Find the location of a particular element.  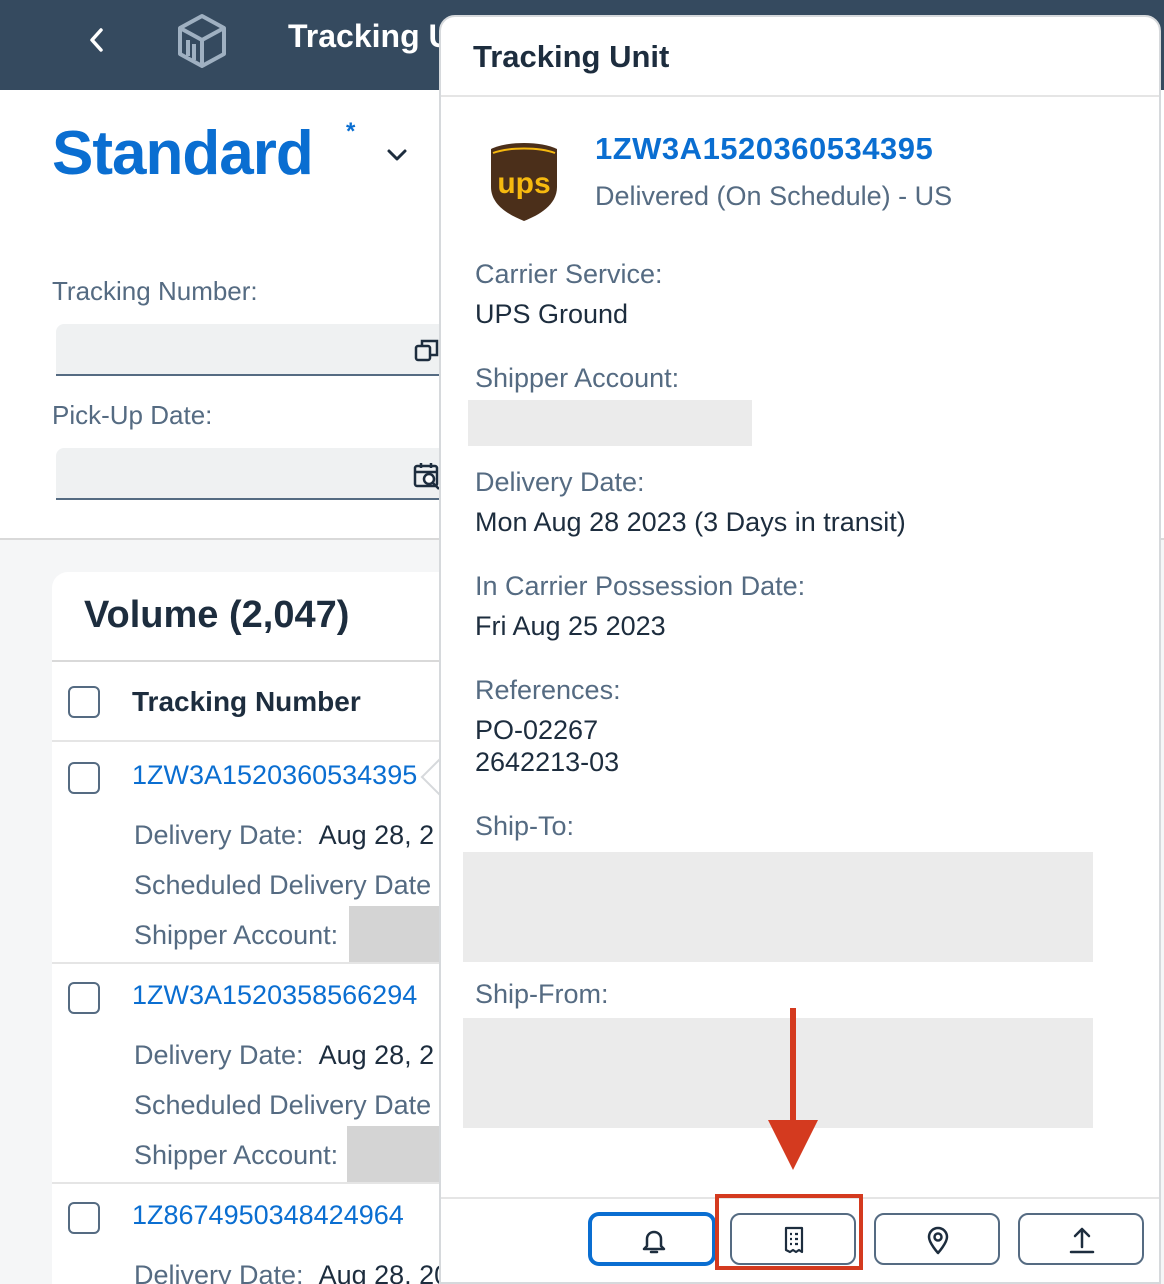

share-button is located at coordinates (1081, 1239).